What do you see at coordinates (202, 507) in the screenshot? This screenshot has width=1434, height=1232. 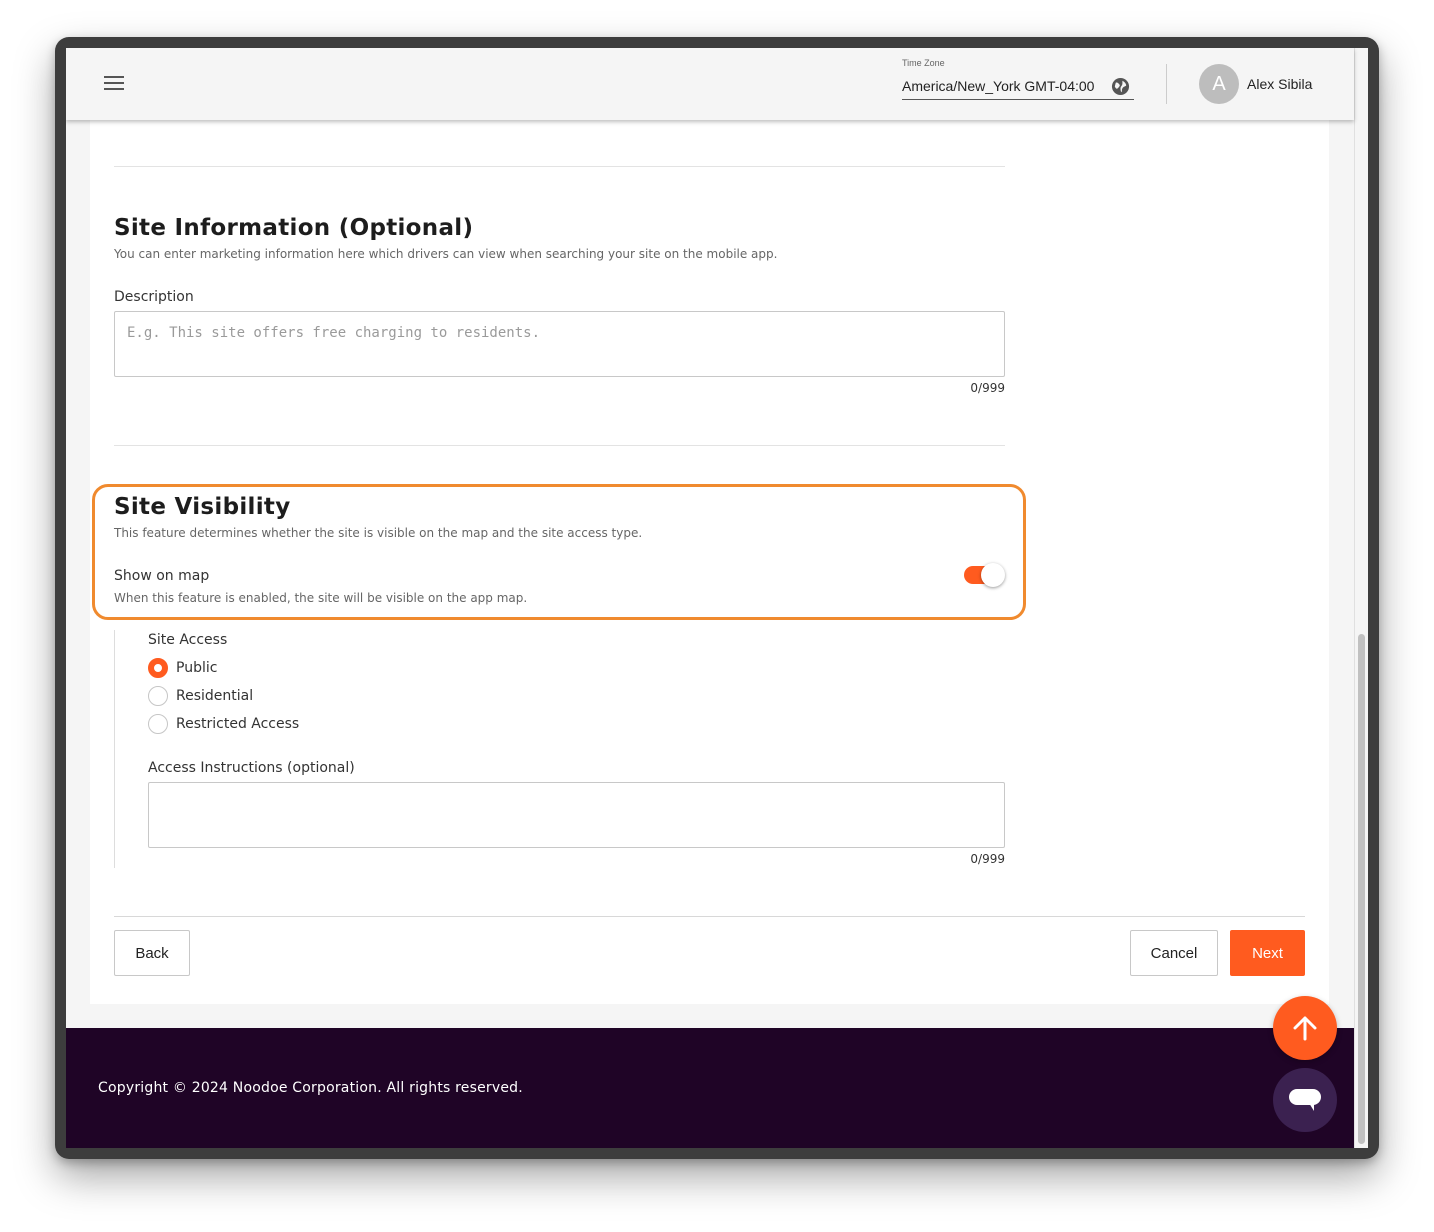 I see `site-visibility-title: Site Visibility` at bounding box center [202, 507].